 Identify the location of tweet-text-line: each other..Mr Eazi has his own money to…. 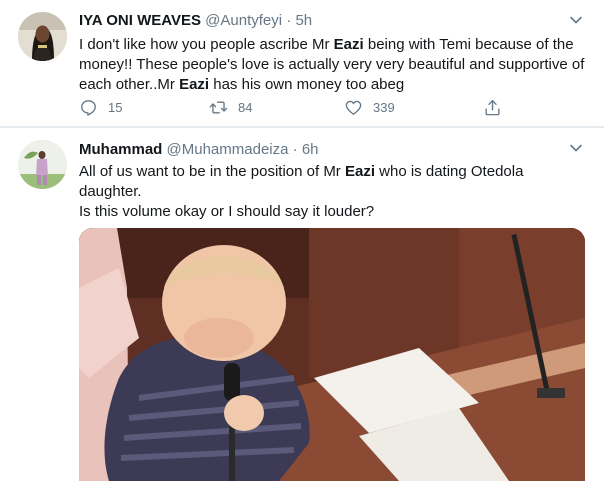
(242, 84).